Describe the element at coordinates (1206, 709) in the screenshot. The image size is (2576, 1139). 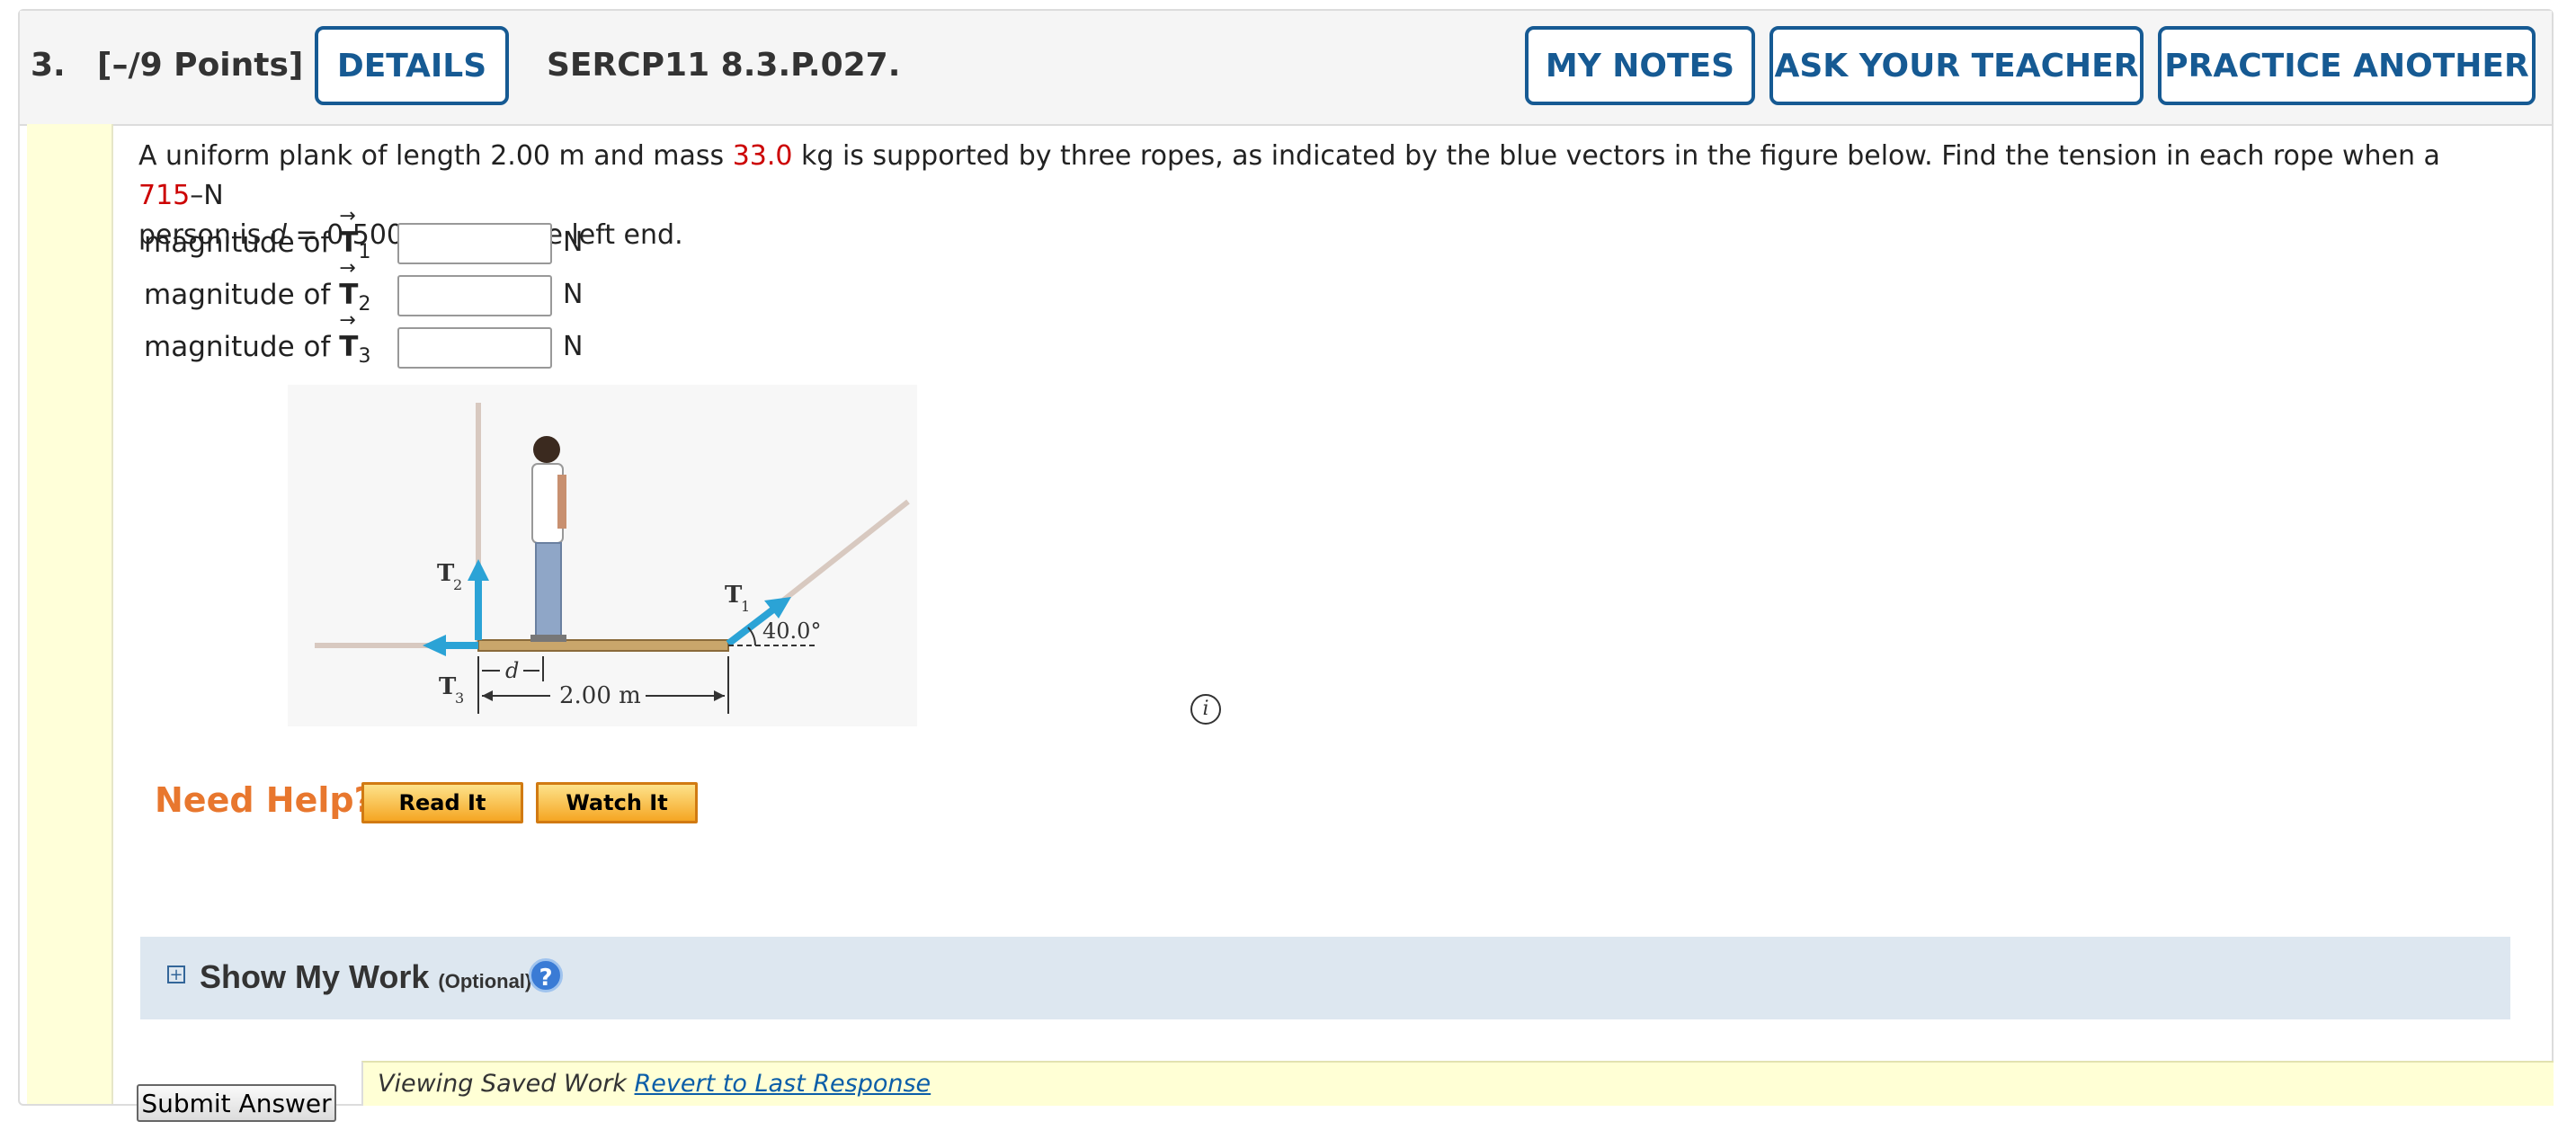
I see `info-icon: i` at that location.